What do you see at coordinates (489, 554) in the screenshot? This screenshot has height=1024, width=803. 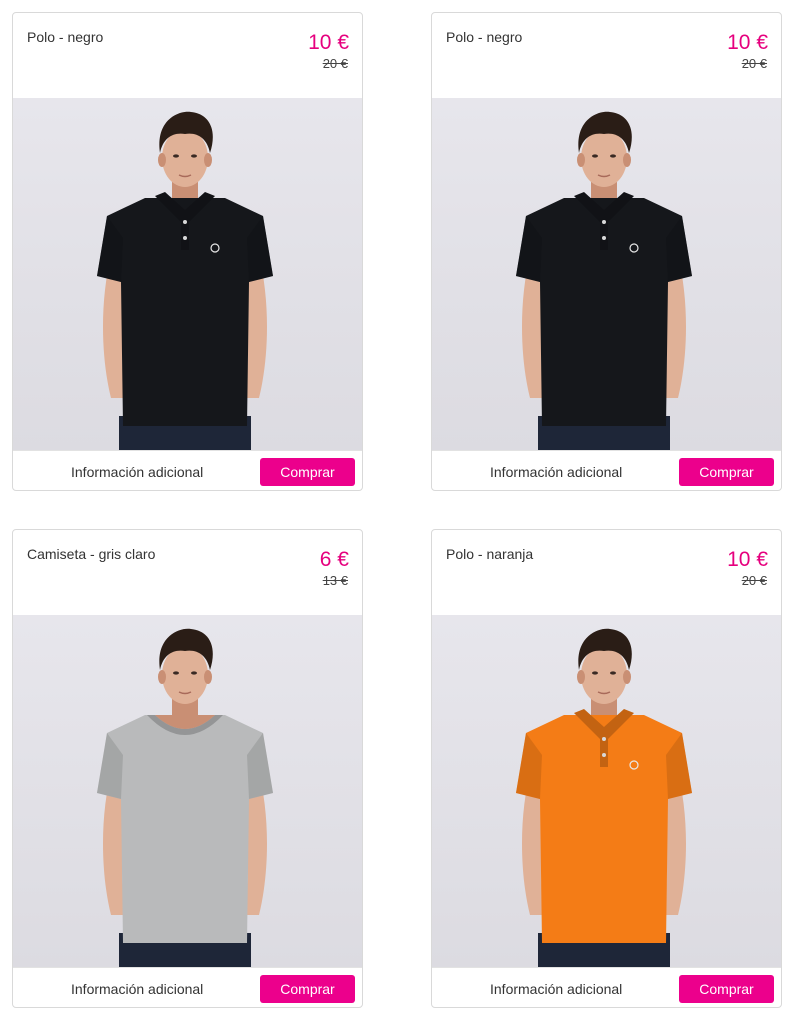 I see `product-title: Polo - naranja` at bounding box center [489, 554].